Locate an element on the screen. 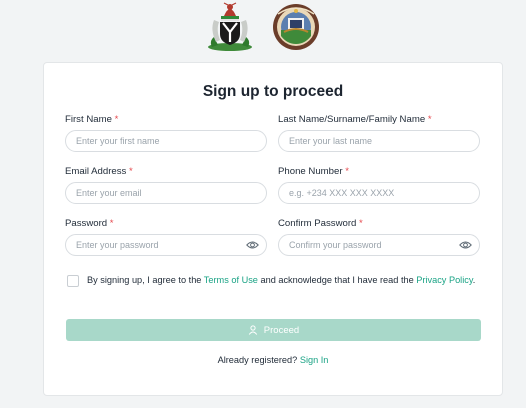  privacy-policy-link: Privacy Policy is located at coordinates (444, 280).